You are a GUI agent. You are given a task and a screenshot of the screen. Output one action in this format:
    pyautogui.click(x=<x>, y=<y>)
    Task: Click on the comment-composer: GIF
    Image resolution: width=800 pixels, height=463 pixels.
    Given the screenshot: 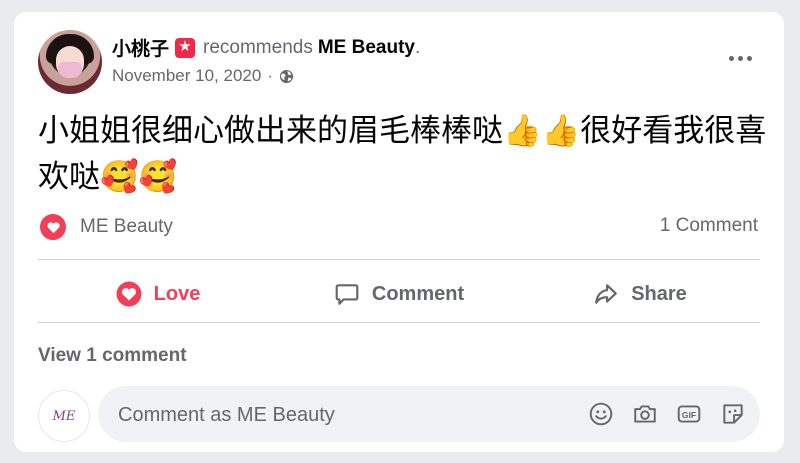 What is the action you would take?
    pyautogui.click(x=429, y=415)
    